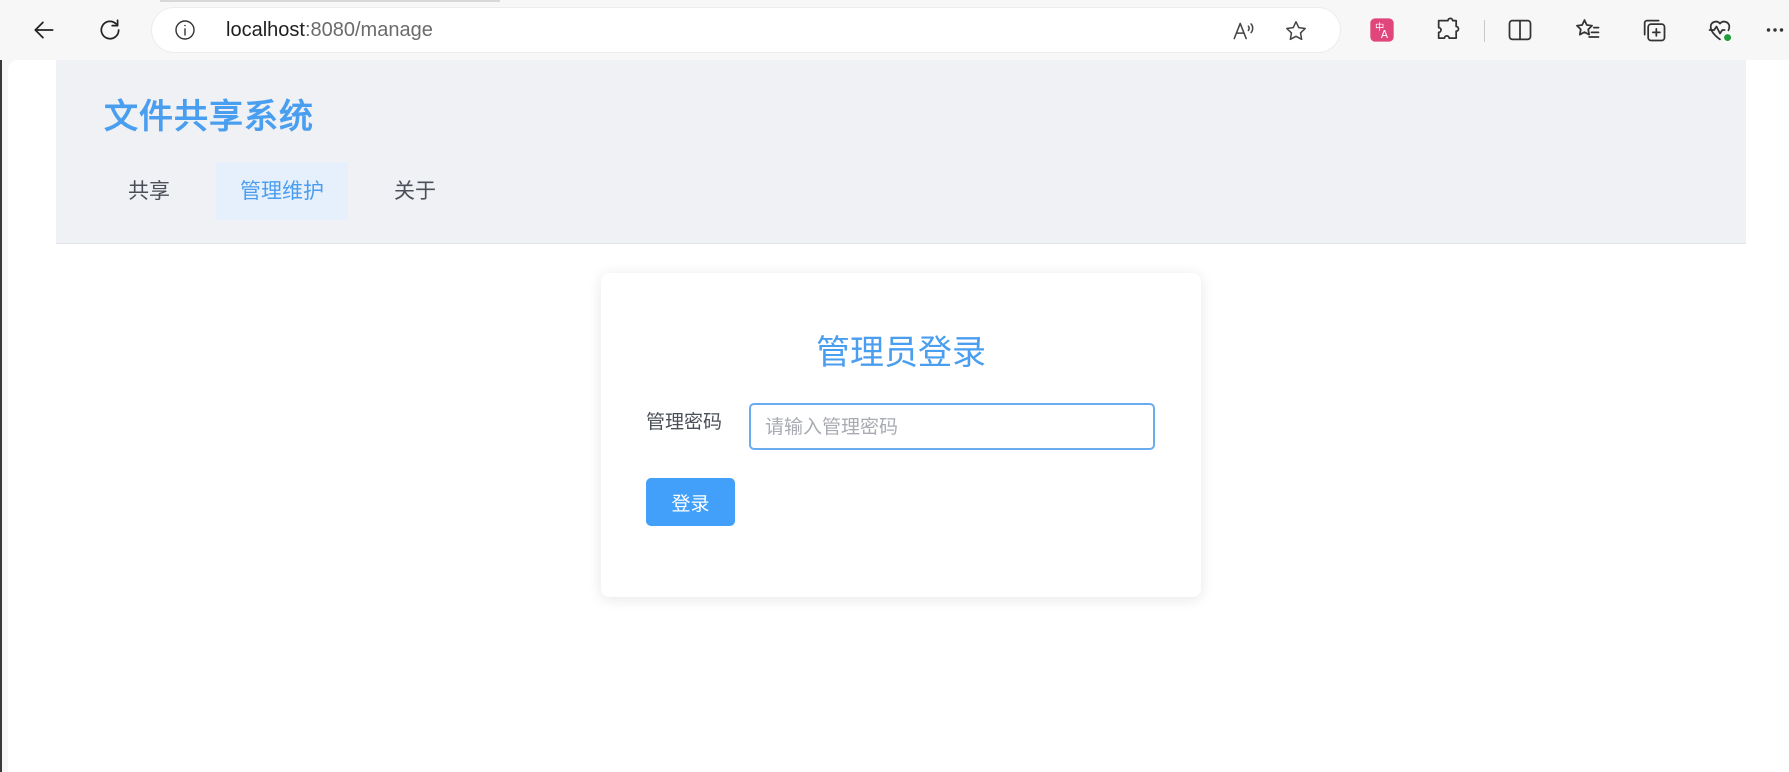 This screenshot has height=772, width=1789. I want to click on reload-button, so click(110, 30).